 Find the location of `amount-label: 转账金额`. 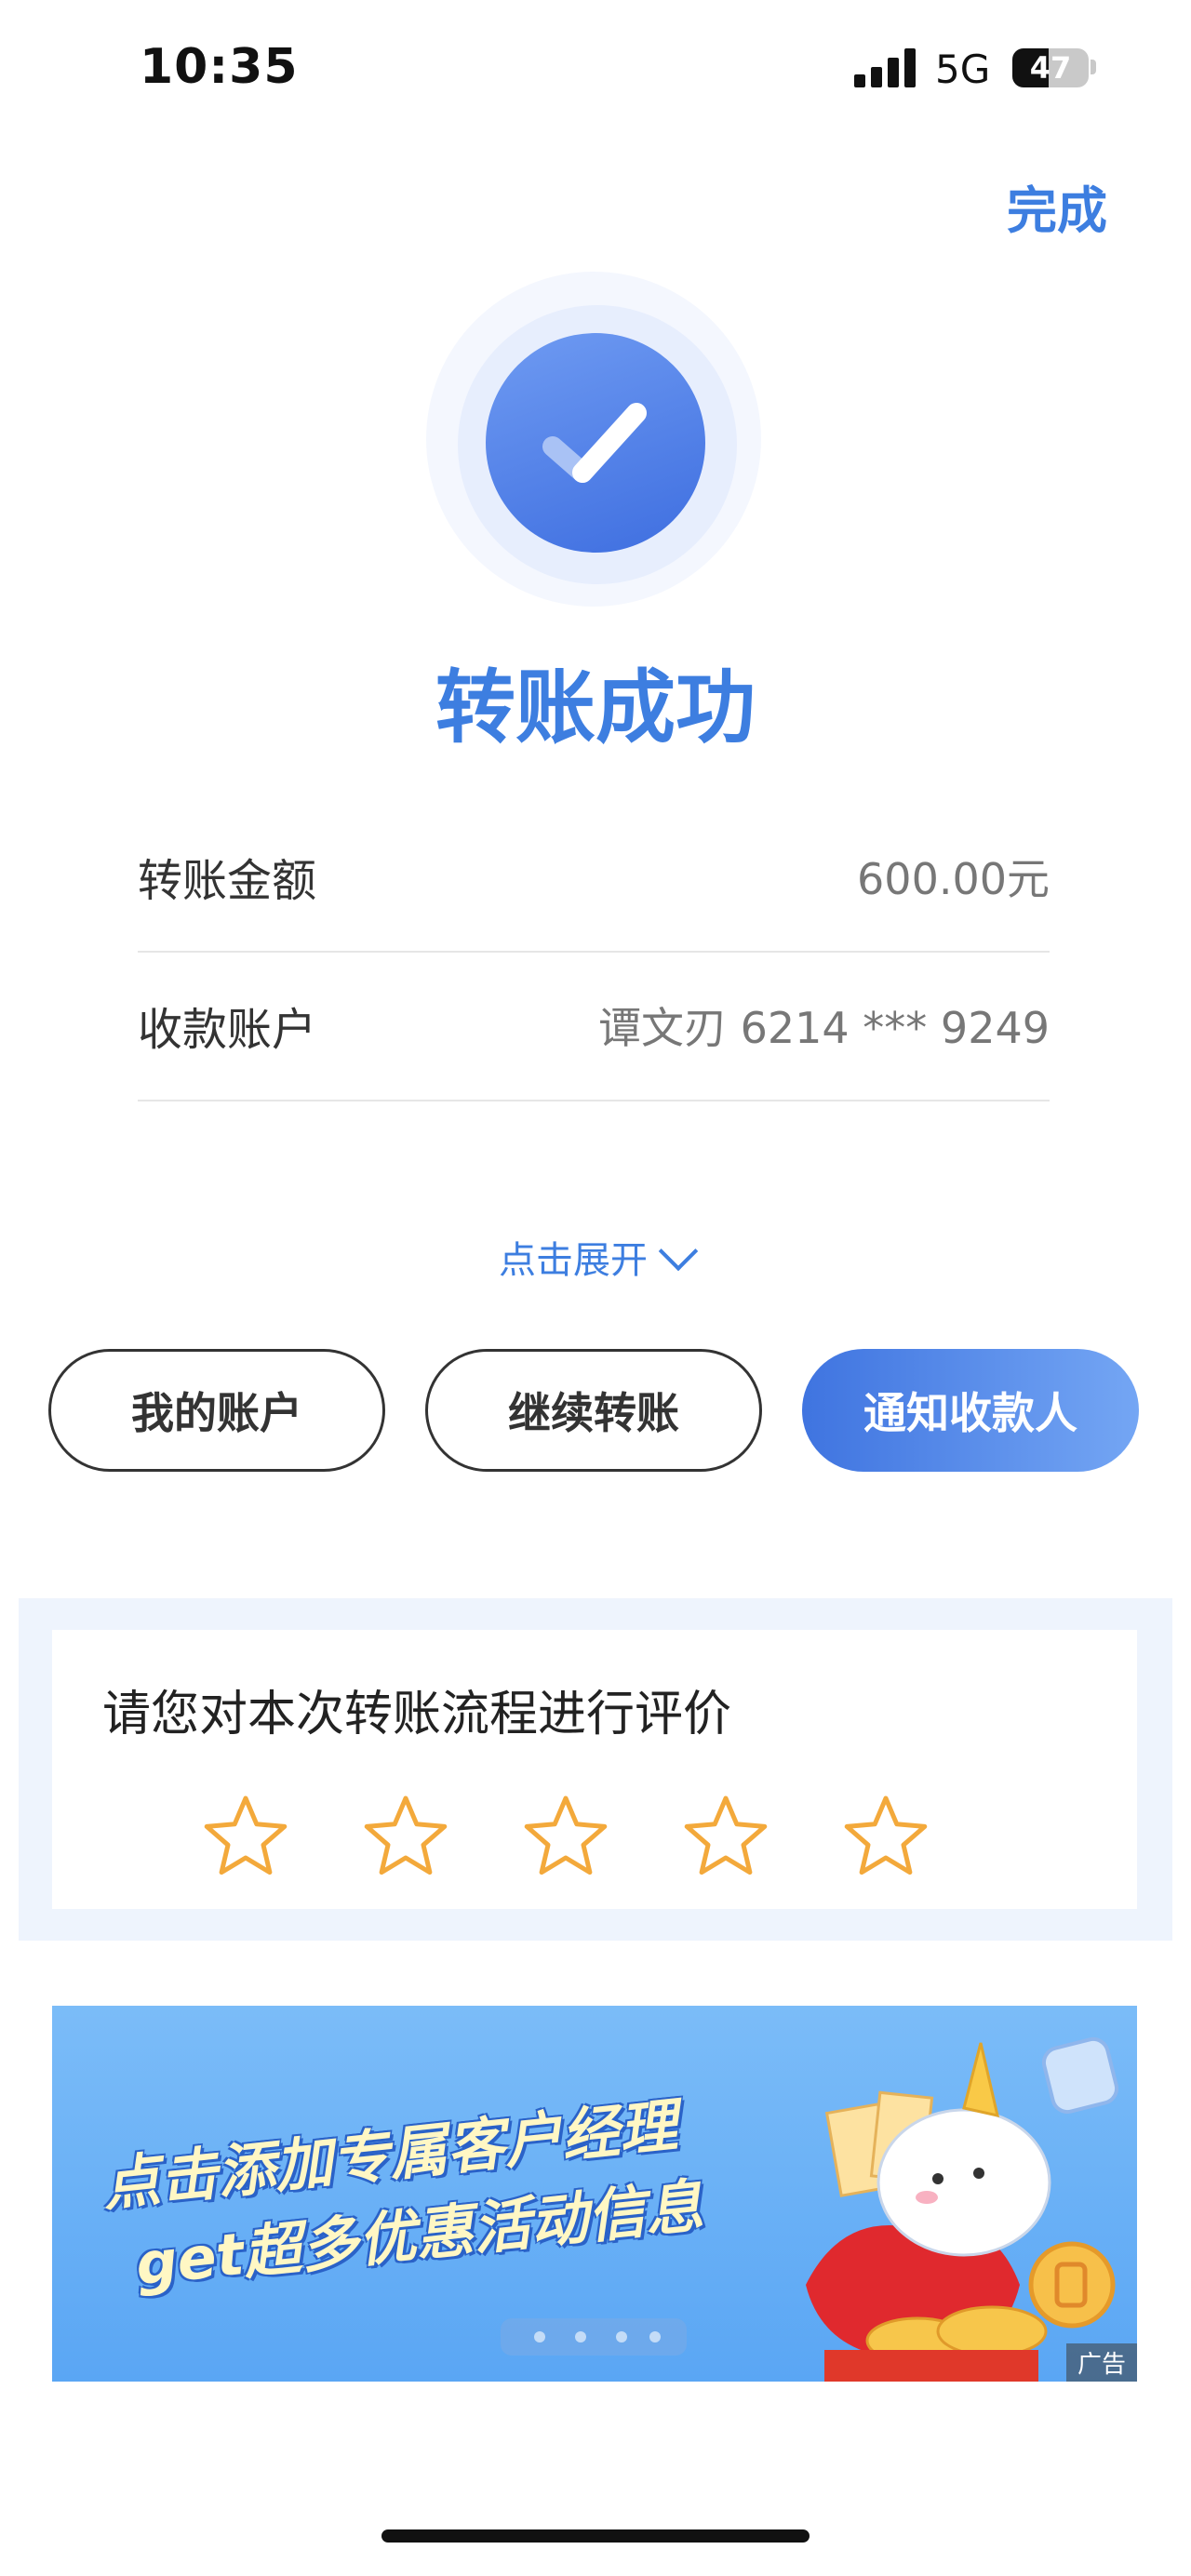

amount-label: 转账金额 is located at coordinates (227, 881).